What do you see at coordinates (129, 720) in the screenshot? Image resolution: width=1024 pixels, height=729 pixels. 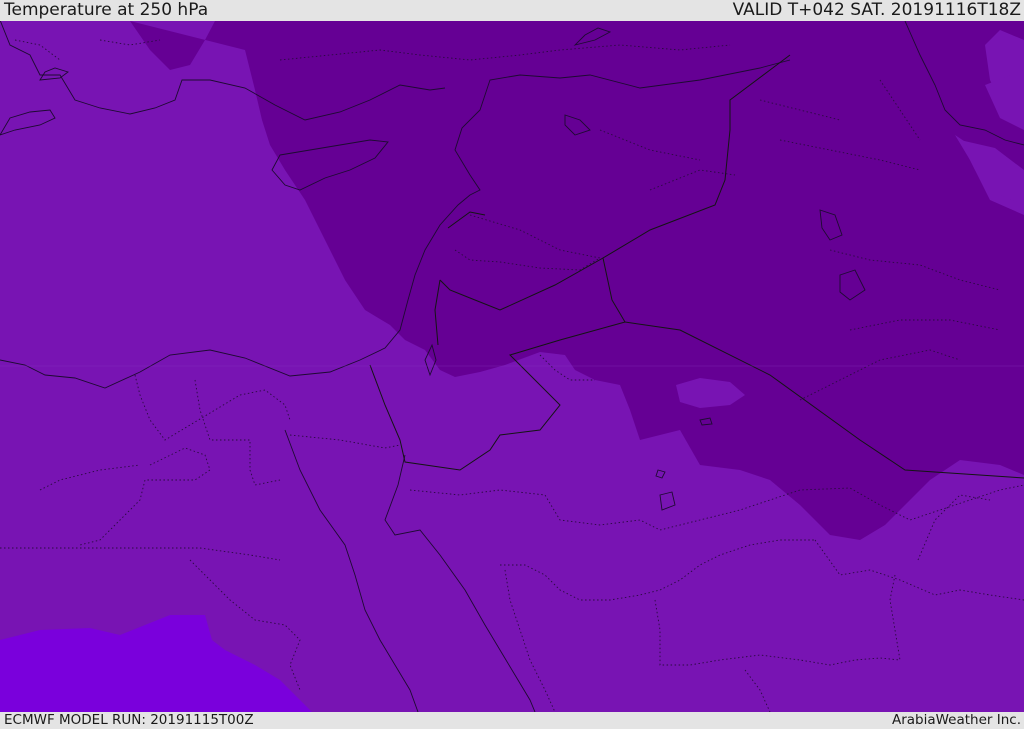 I see `model-run: ECMWF MODEL RUN: 20191115T00Z` at bounding box center [129, 720].